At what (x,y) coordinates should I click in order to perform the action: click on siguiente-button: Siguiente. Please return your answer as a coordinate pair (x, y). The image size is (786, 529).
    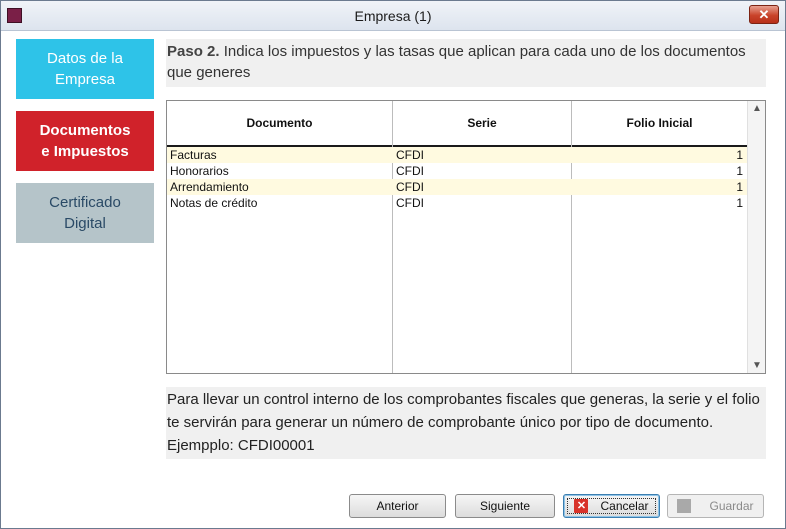
    Looking at the image, I should click on (505, 506).